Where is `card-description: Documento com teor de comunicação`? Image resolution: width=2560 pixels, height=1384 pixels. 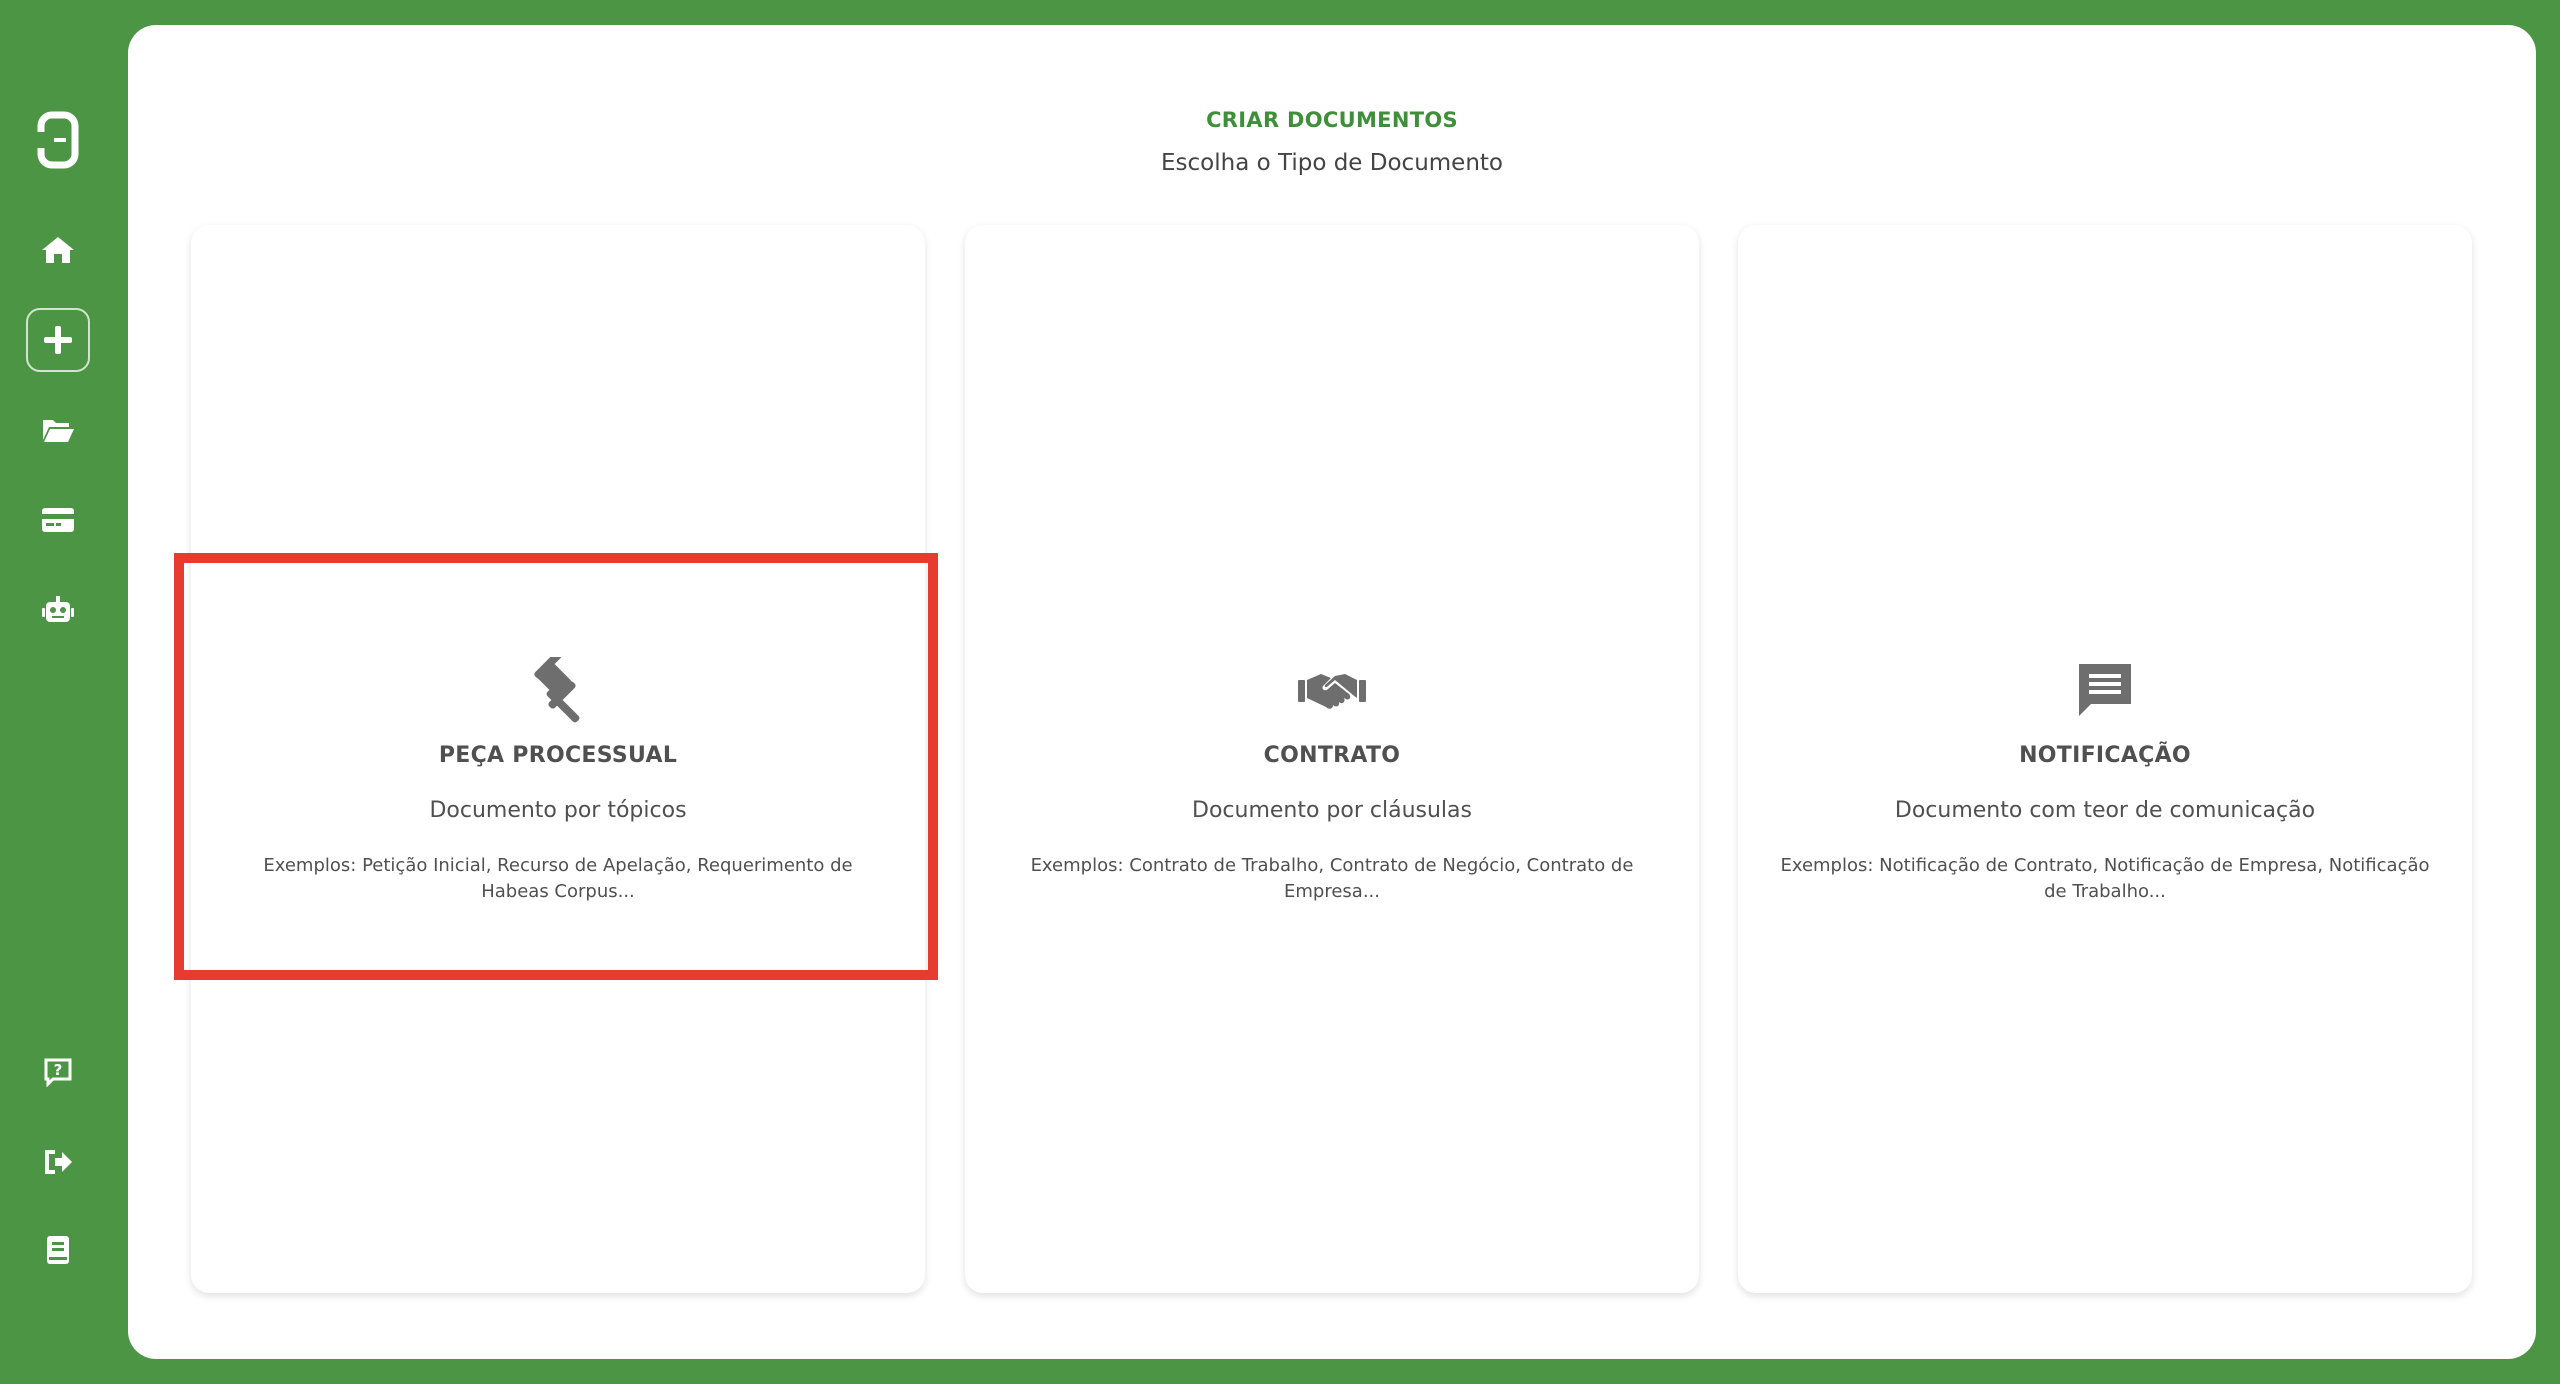
card-description: Documento com teor de comunicação is located at coordinates (2105, 810).